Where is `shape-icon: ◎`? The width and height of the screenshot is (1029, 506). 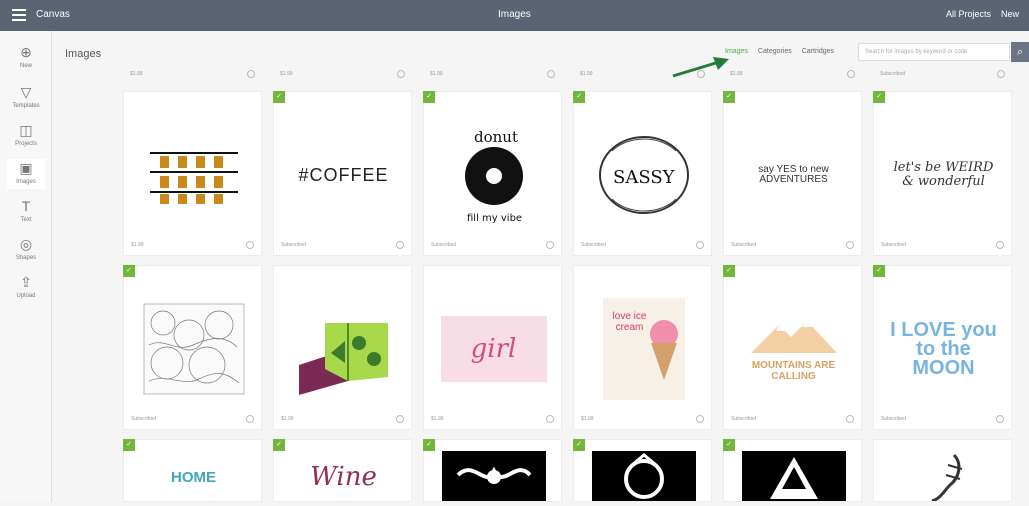 shape-icon: ◎ is located at coordinates (26, 244).